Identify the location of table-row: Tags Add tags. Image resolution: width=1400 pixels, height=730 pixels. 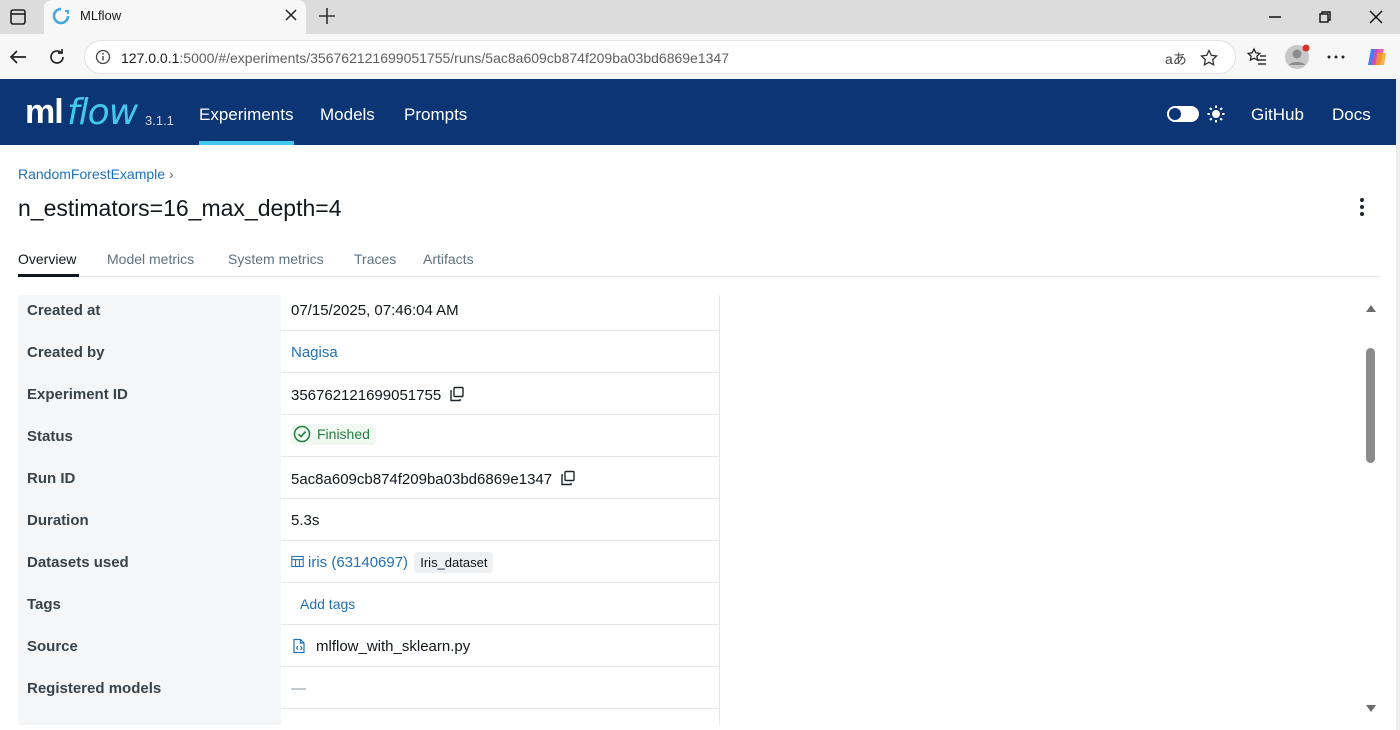
(368, 604).